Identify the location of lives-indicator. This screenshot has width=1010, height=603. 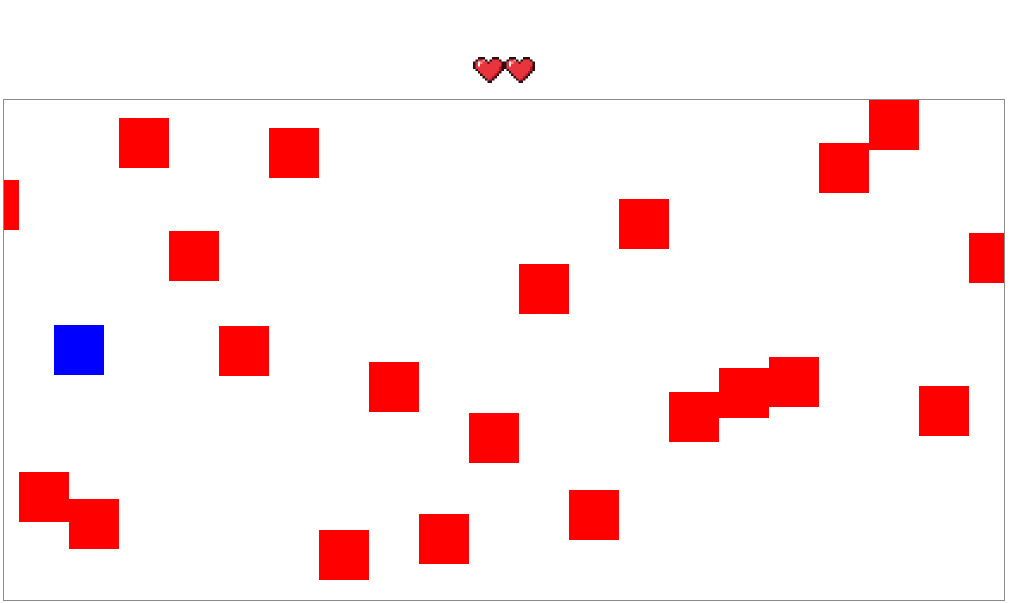
(504, 70).